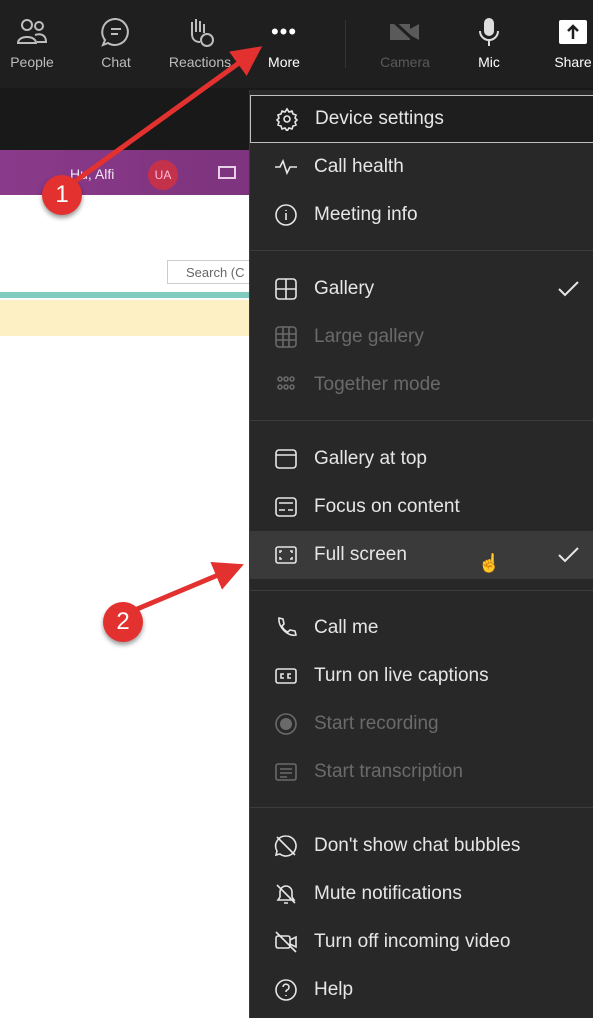 This screenshot has height=1018, width=593. I want to click on menu-item-label: Call me, so click(346, 627).